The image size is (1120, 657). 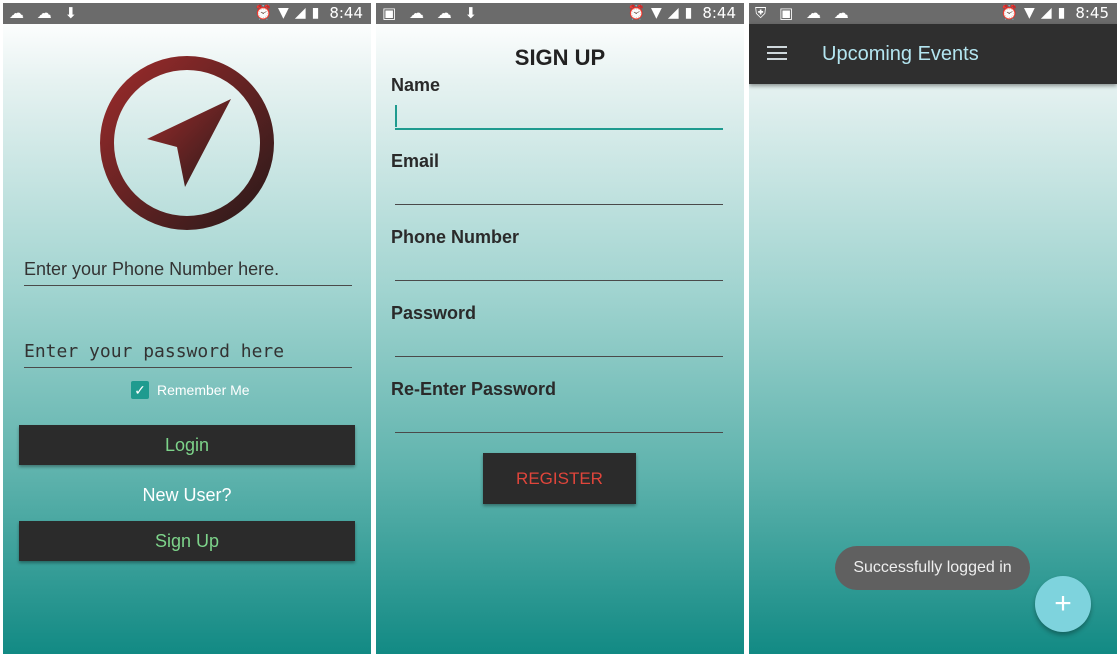 What do you see at coordinates (559, 432) in the screenshot?
I see `reenter-password-field` at bounding box center [559, 432].